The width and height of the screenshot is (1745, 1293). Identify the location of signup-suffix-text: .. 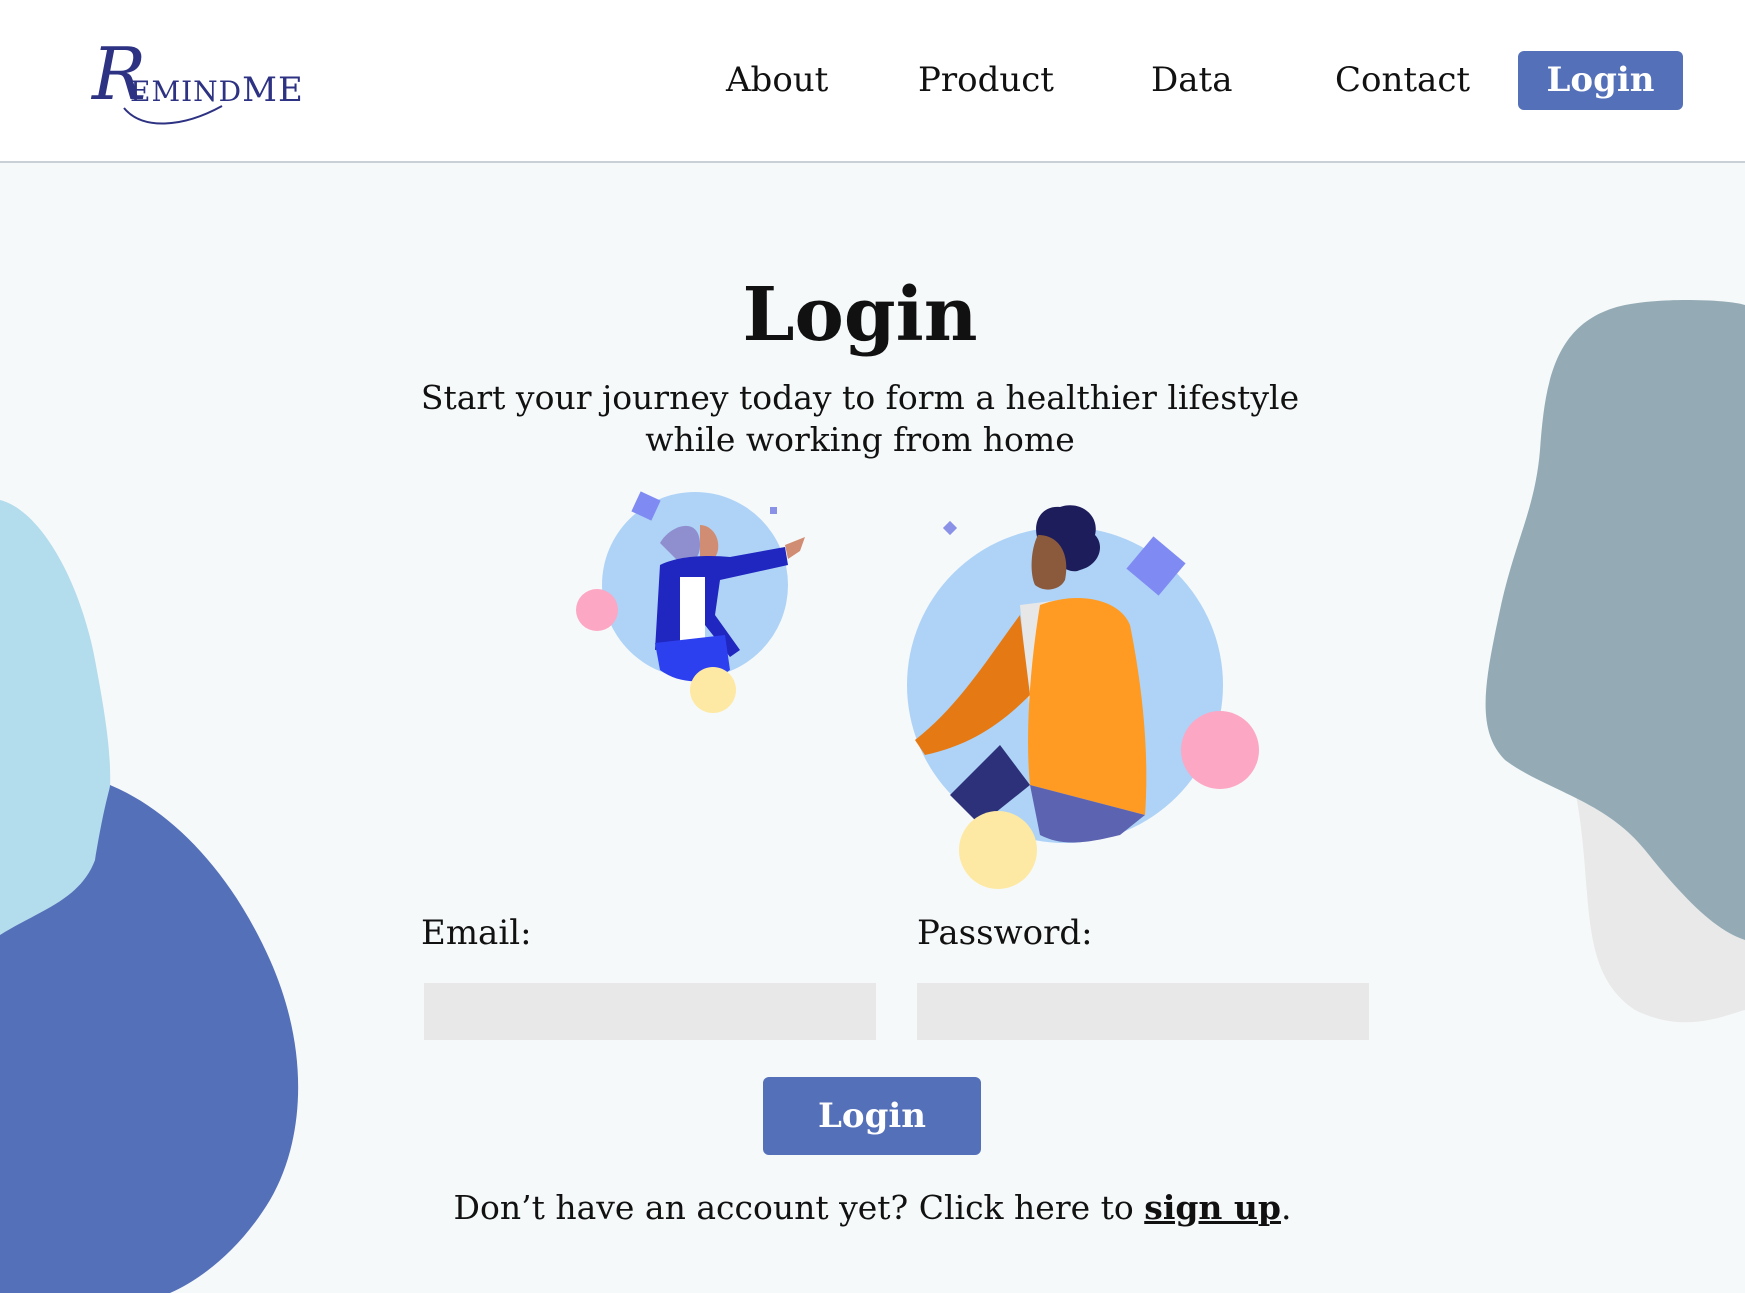
(1286, 1207).